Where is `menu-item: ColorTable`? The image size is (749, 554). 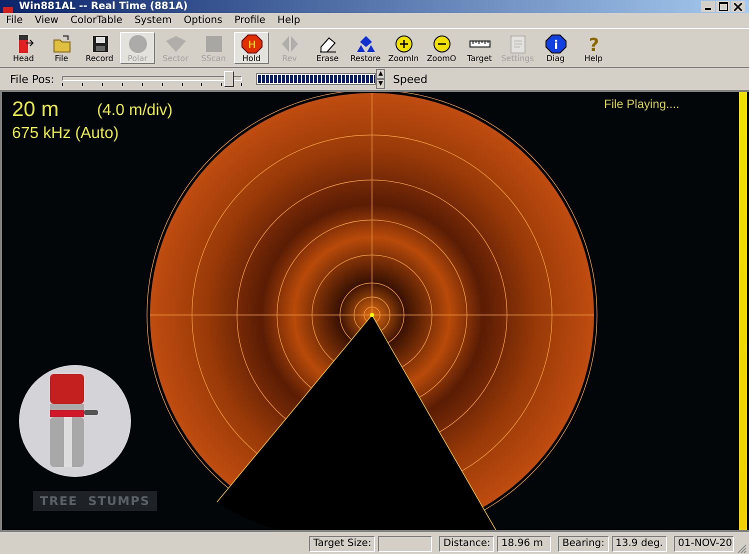
menu-item: ColorTable is located at coordinates (96, 20).